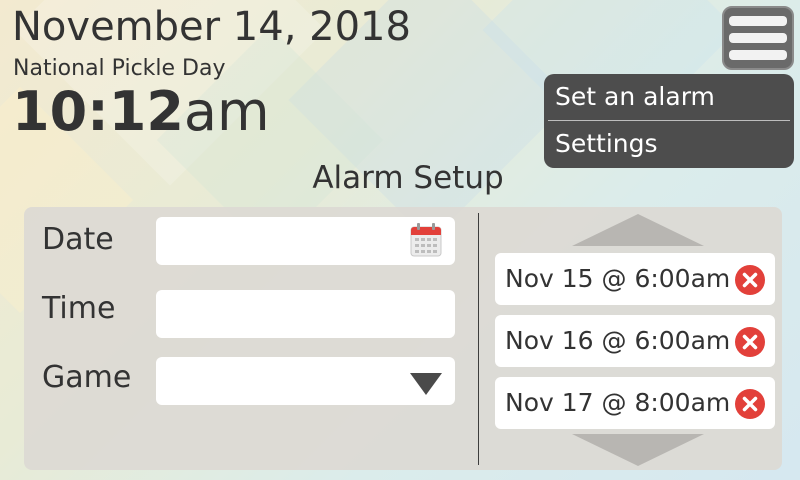 This screenshot has height=480, width=800. I want to click on alarm-list-item: Nov 15 @ 6:00am, so click(635, 279).